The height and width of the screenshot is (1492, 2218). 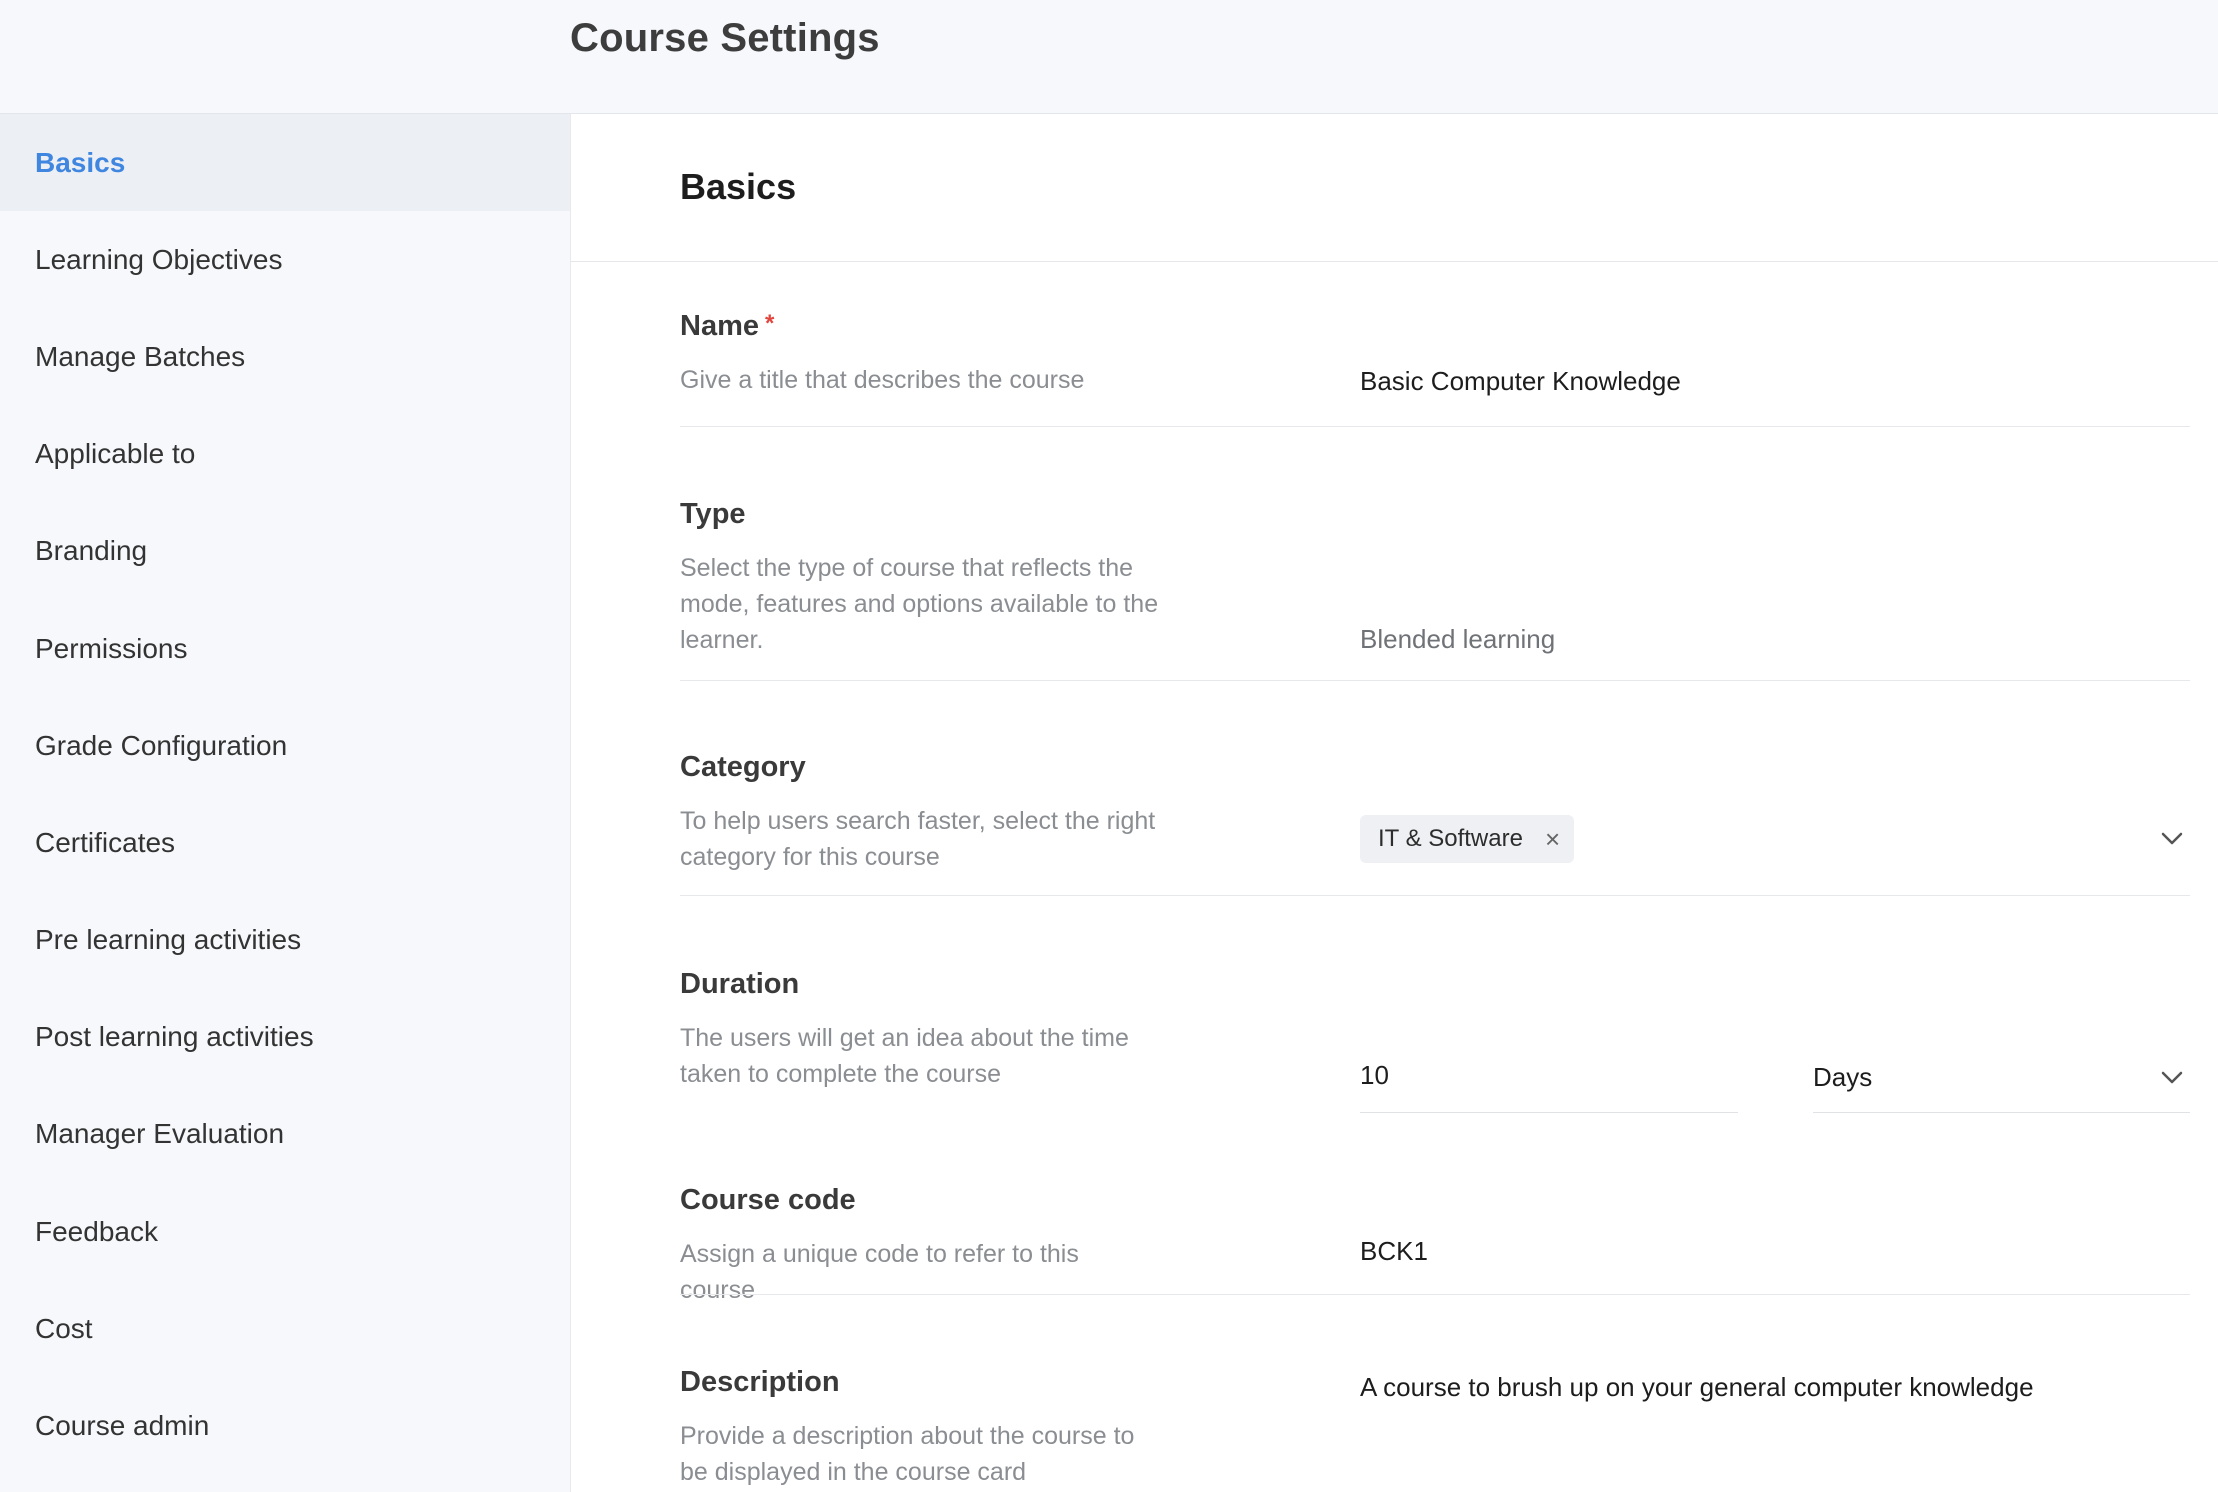 I want to click on duration-value-input: 10, so click(x=1374, y=1075).